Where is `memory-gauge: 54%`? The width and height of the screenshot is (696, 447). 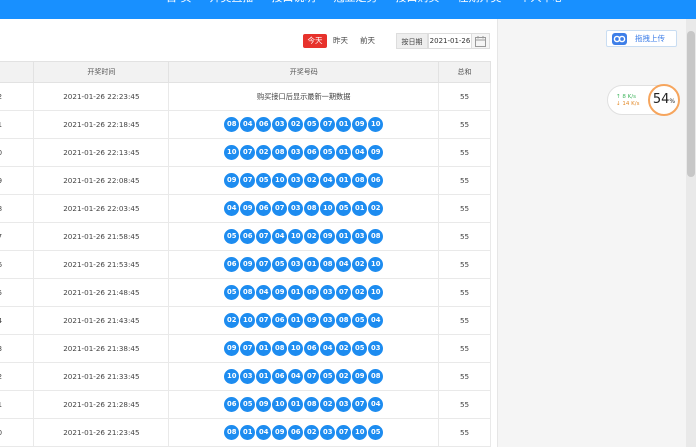
memory-gauge: 54% is located at coordinates (664, 100).